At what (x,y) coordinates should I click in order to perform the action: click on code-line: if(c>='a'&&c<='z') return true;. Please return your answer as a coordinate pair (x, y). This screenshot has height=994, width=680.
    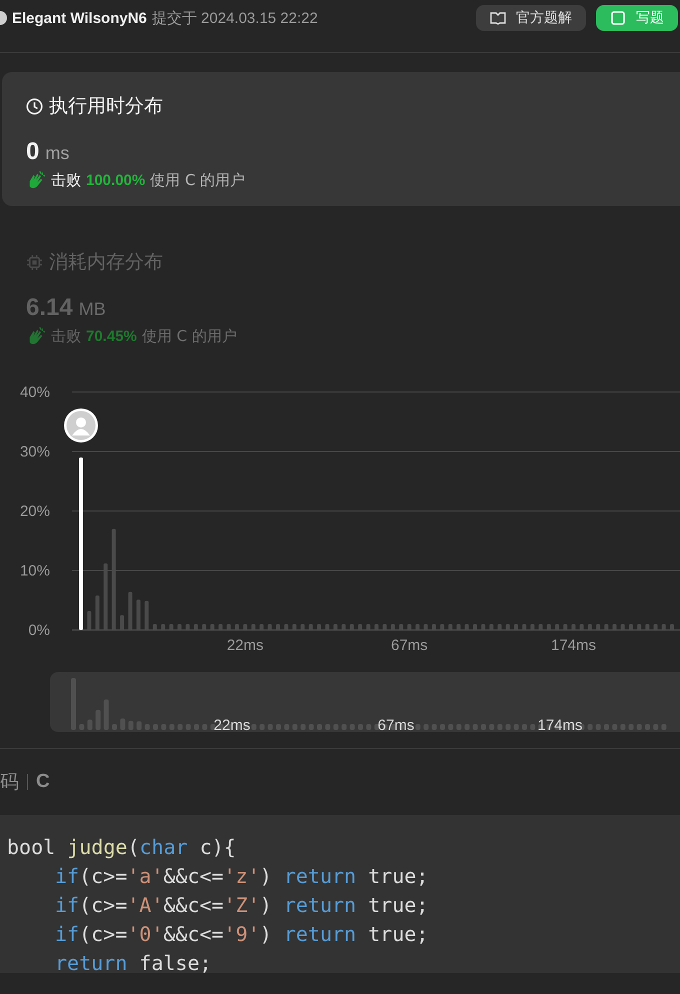
    Looking at the image, I should click on (242, 876).